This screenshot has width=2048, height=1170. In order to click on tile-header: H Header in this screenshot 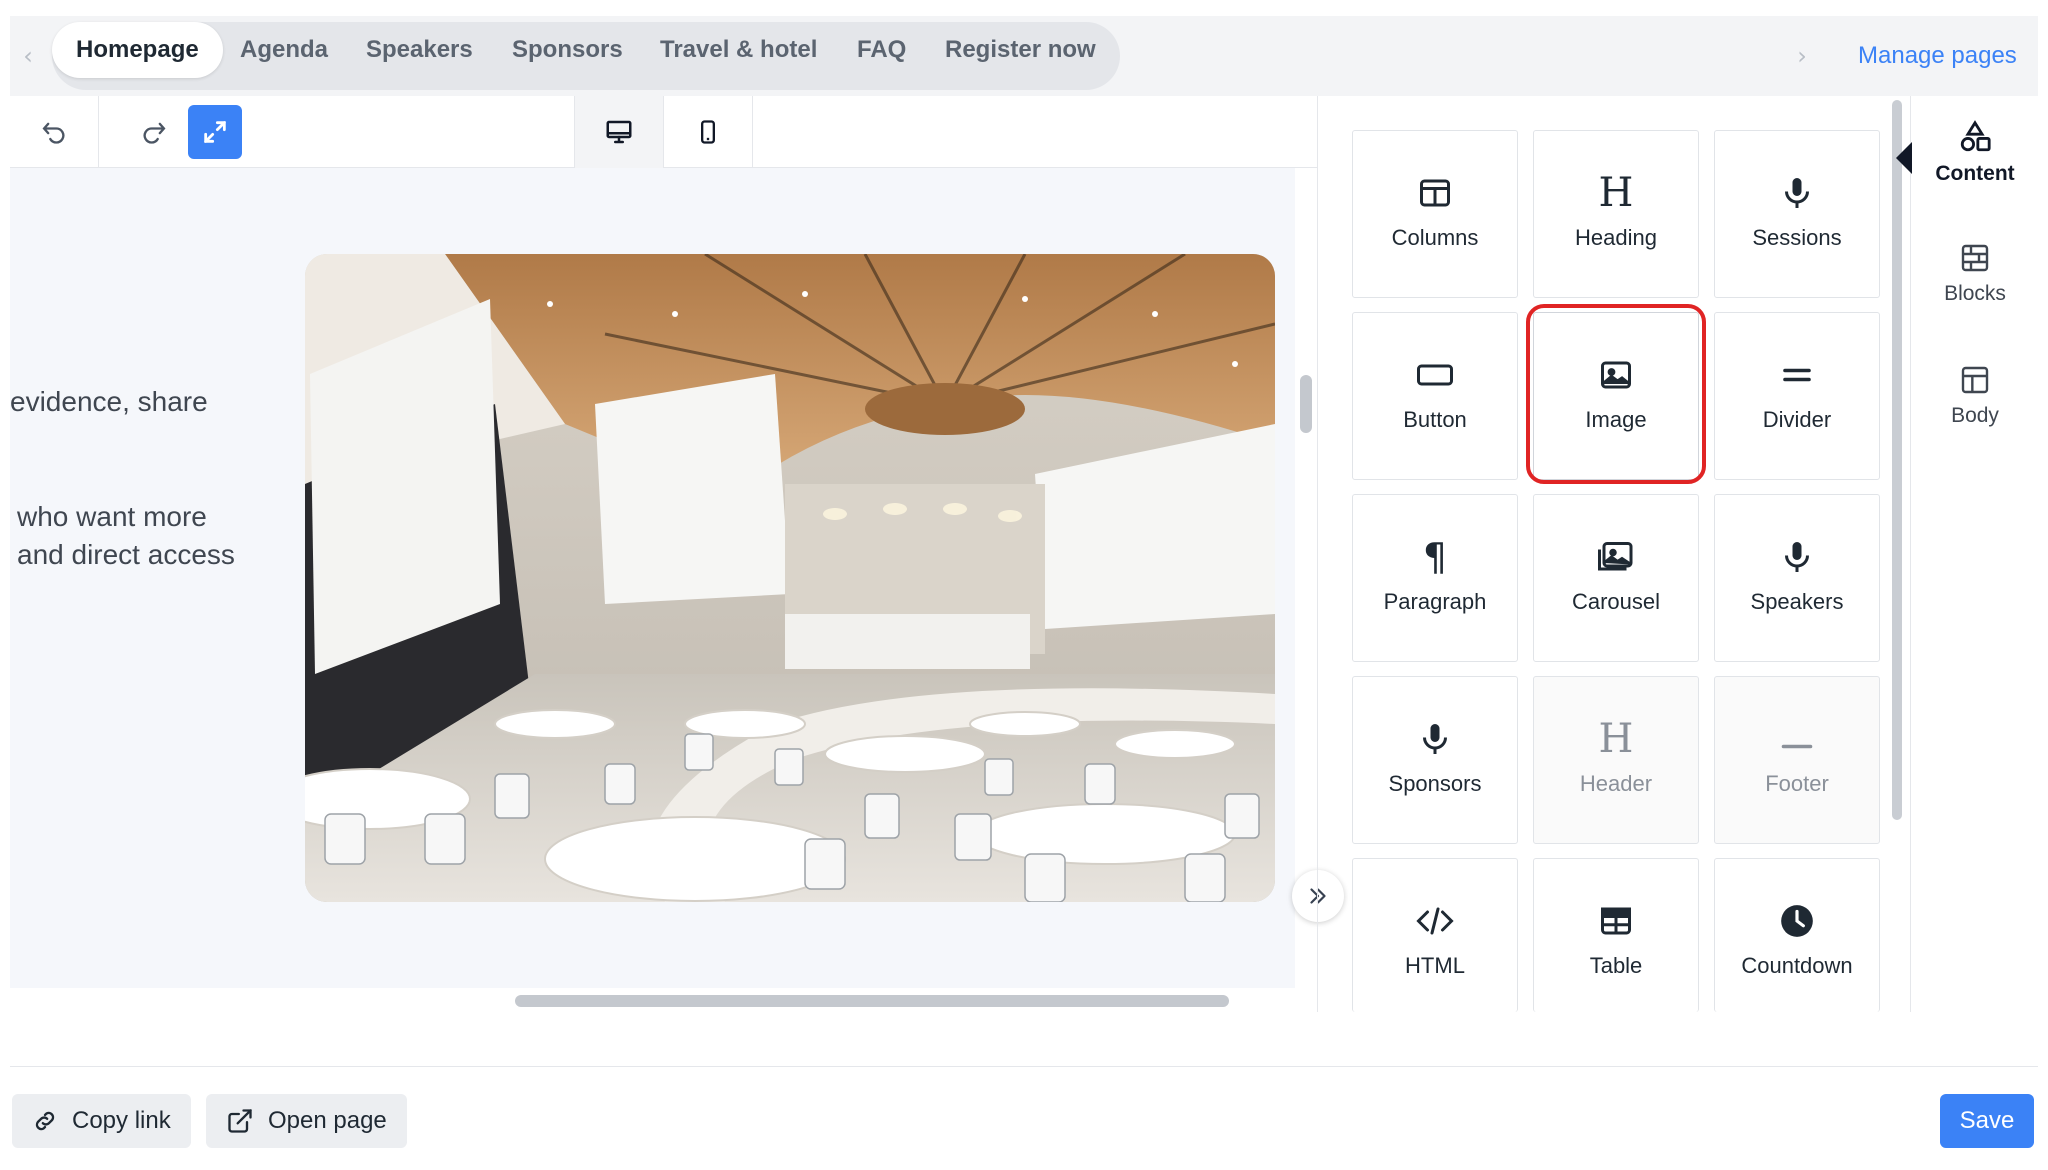, I will do `click(1616, 760)`.